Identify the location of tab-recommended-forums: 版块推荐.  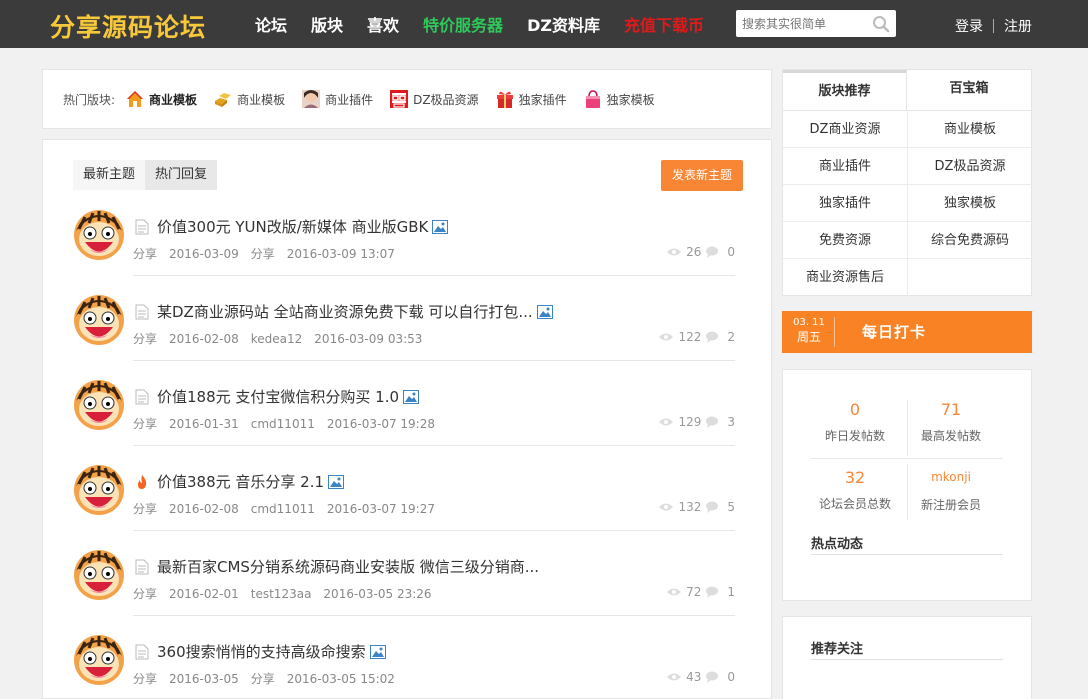
(845, 90).